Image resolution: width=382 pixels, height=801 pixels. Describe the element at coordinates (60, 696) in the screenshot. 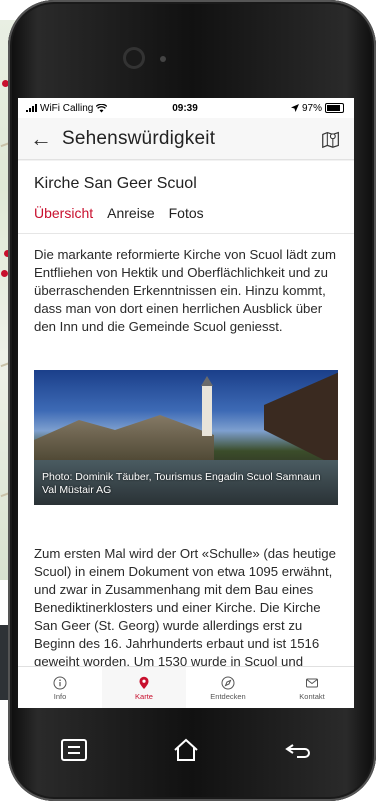

I see `tab-info-label: Info` at that location.